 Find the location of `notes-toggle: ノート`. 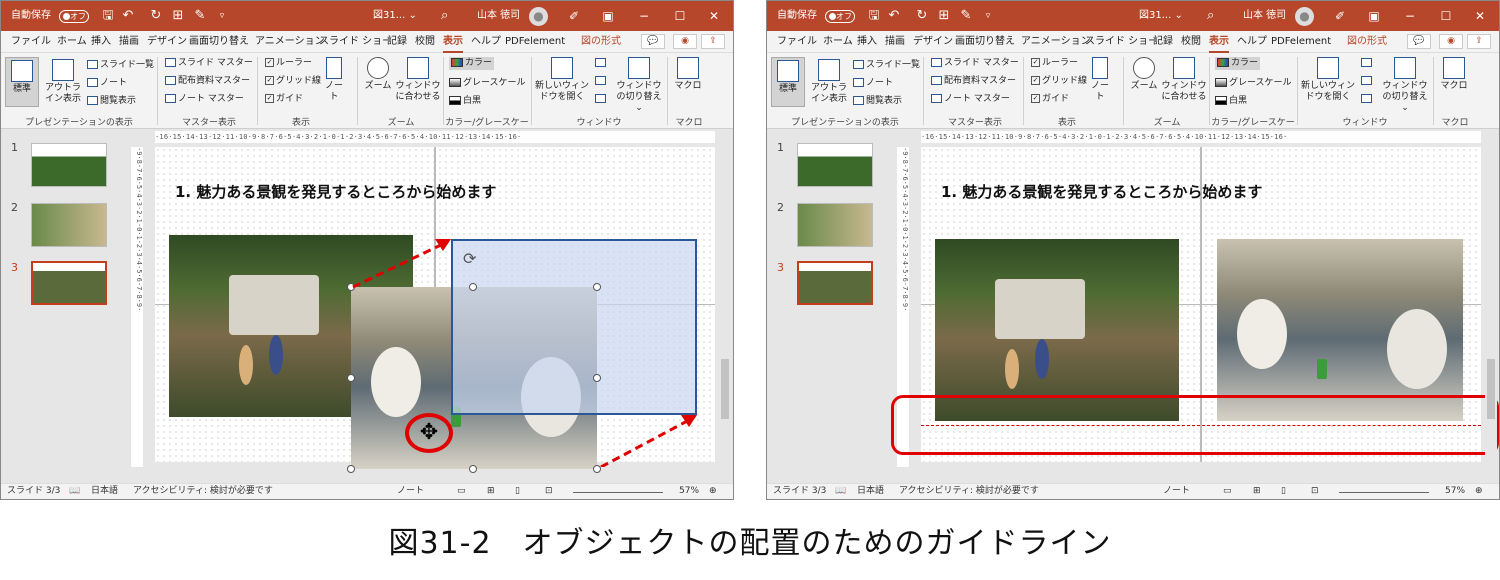

notes-toggle: ノート is located at coordinates (410, 491).